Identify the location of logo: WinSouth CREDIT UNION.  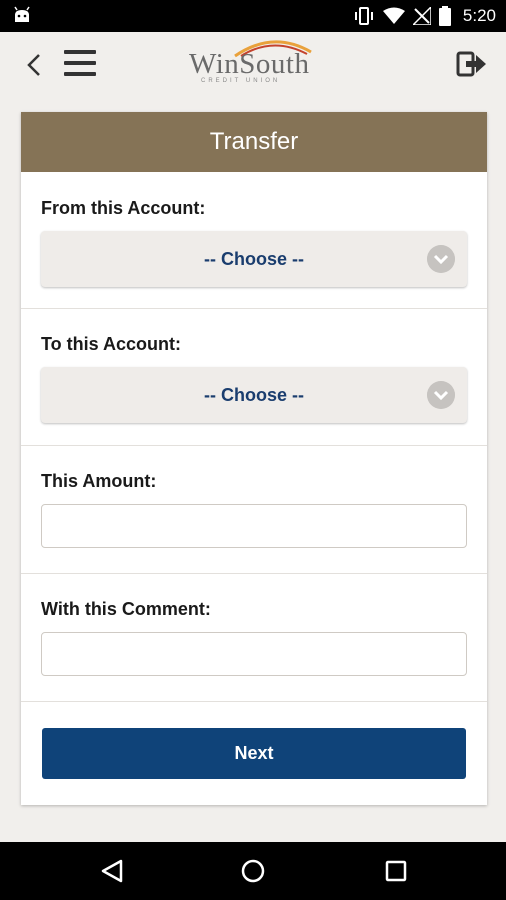
(253, 64).